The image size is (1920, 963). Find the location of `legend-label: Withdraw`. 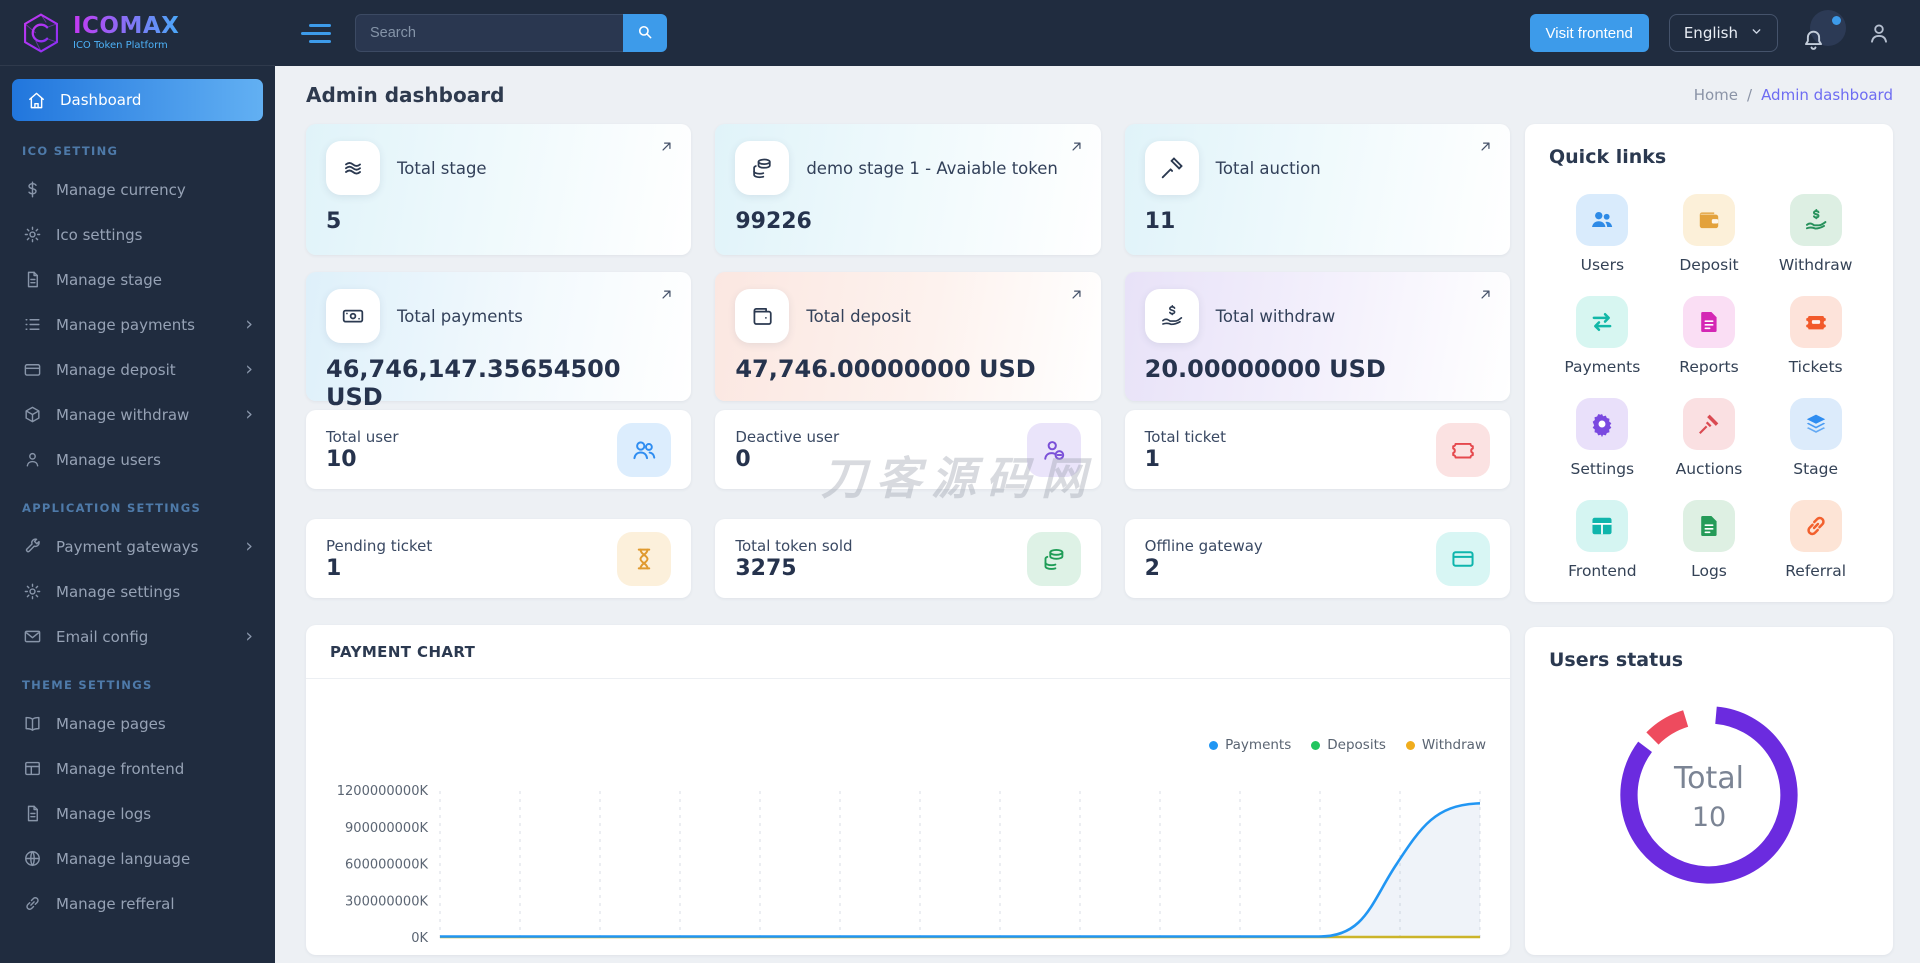

legend-label: Withdraw is located at coordinates (1453, 745).